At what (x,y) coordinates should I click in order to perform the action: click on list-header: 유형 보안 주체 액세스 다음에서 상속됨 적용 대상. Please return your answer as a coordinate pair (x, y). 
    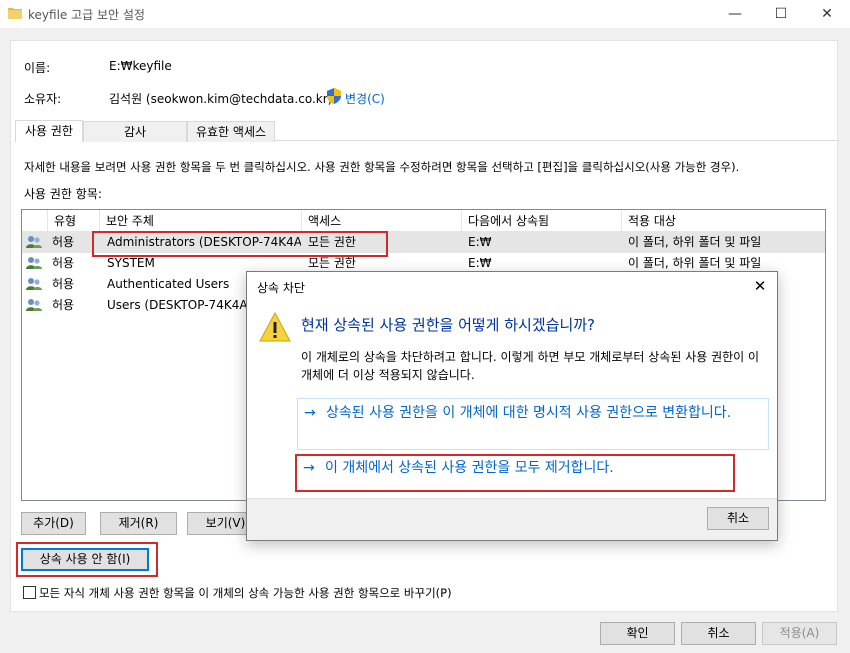
    Looking at the image, I should click on (423, 221).